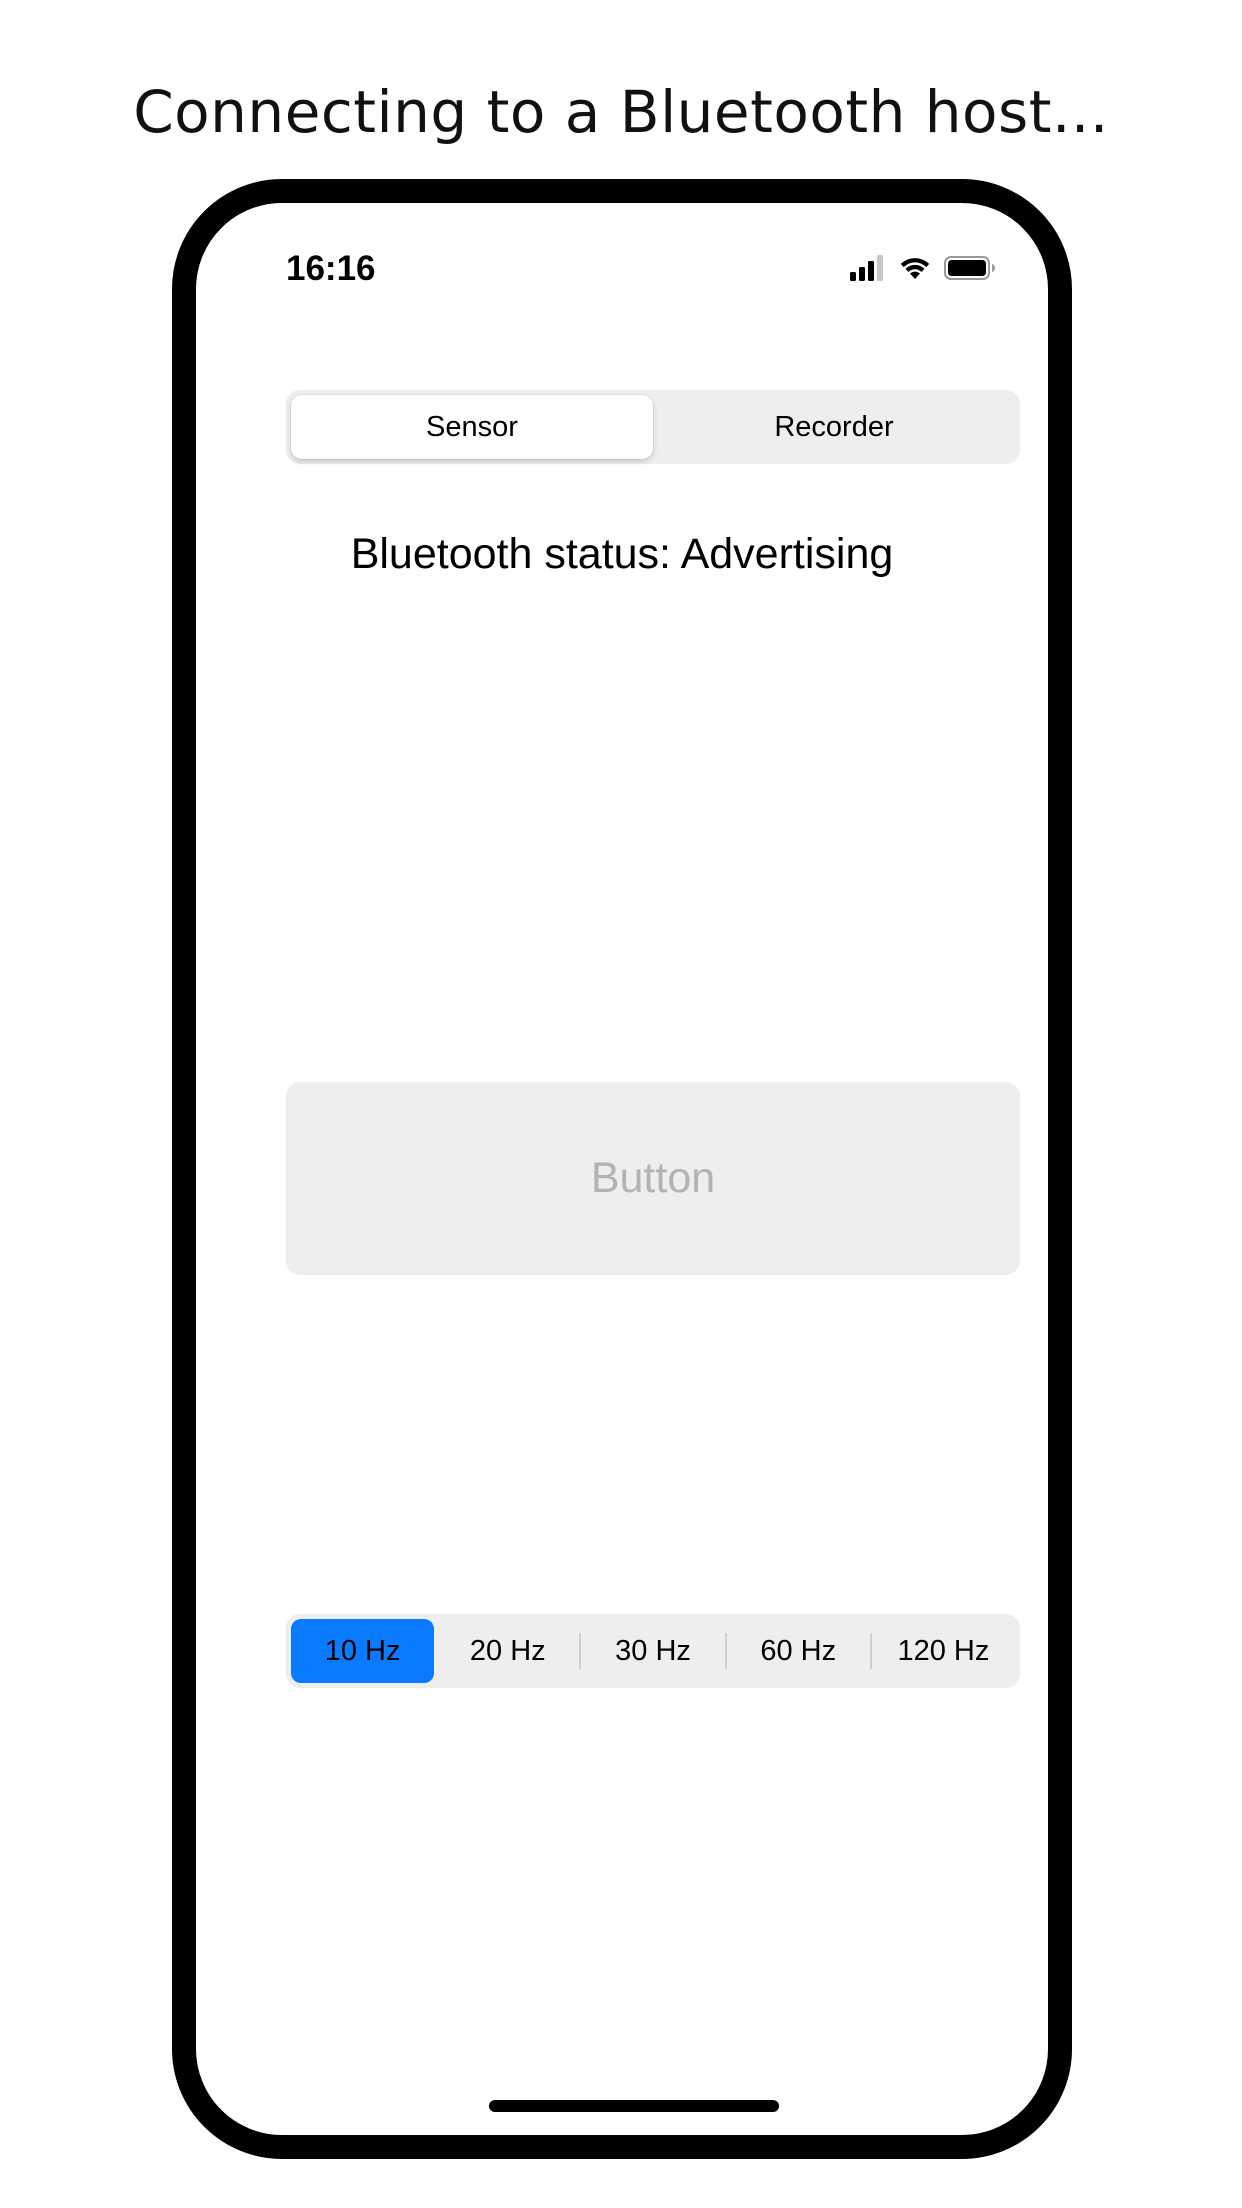 The height and width of the screenshot is (2208, 1242). I want to click on status-icons, so click(923, 270).